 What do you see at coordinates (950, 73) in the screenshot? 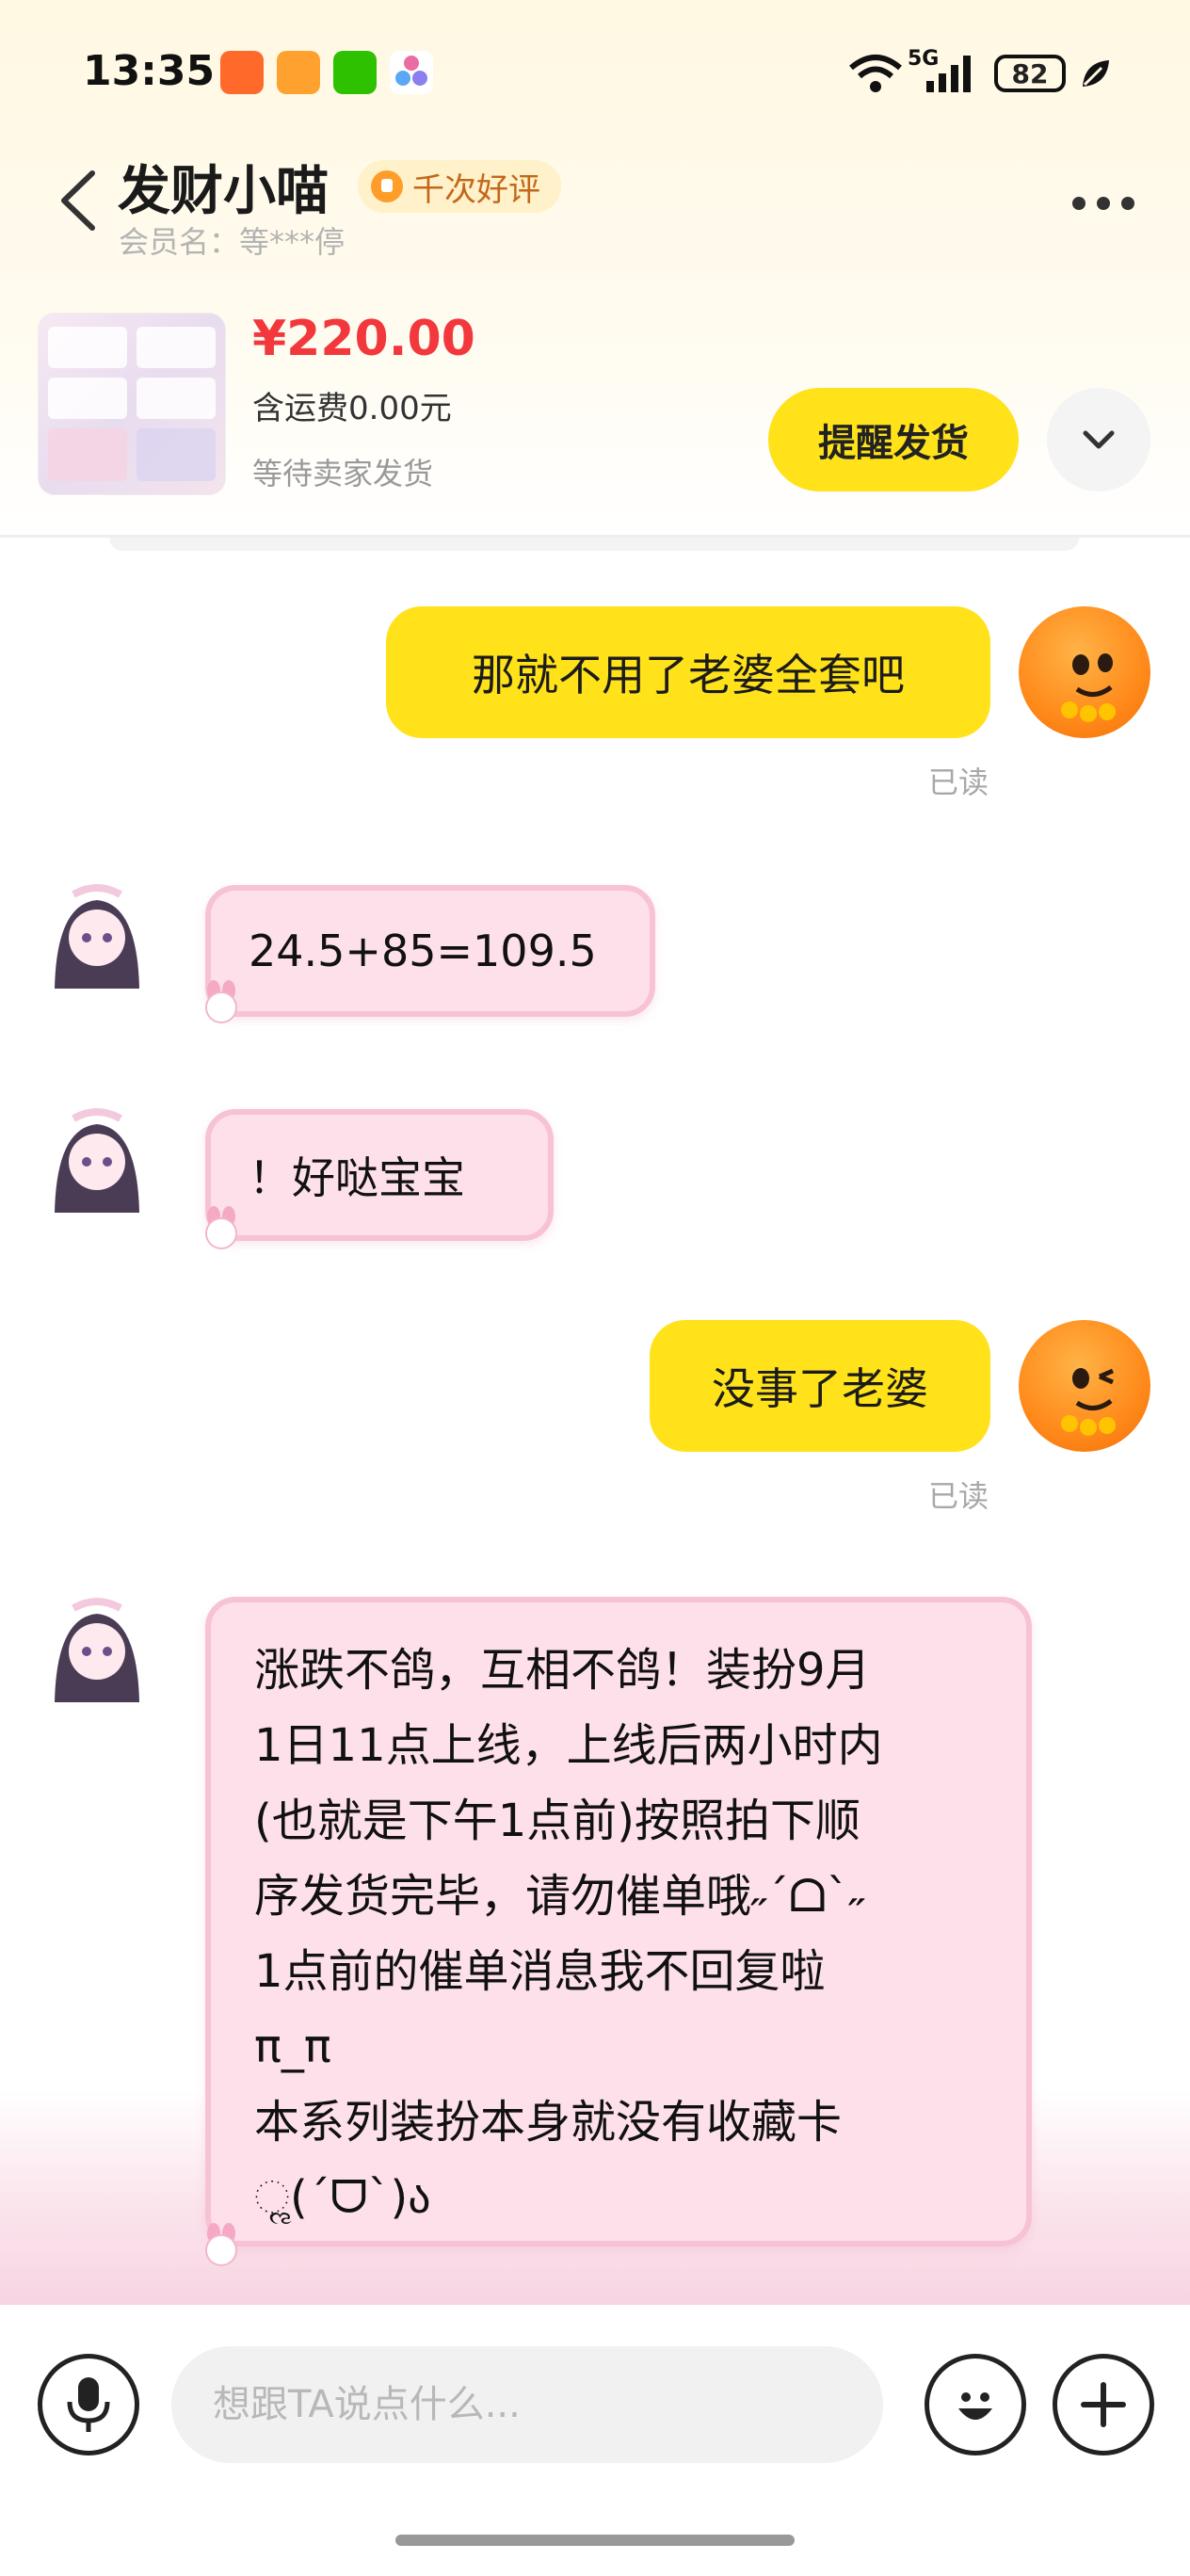
I see `signal-icon` at bounding box center [950, 73].